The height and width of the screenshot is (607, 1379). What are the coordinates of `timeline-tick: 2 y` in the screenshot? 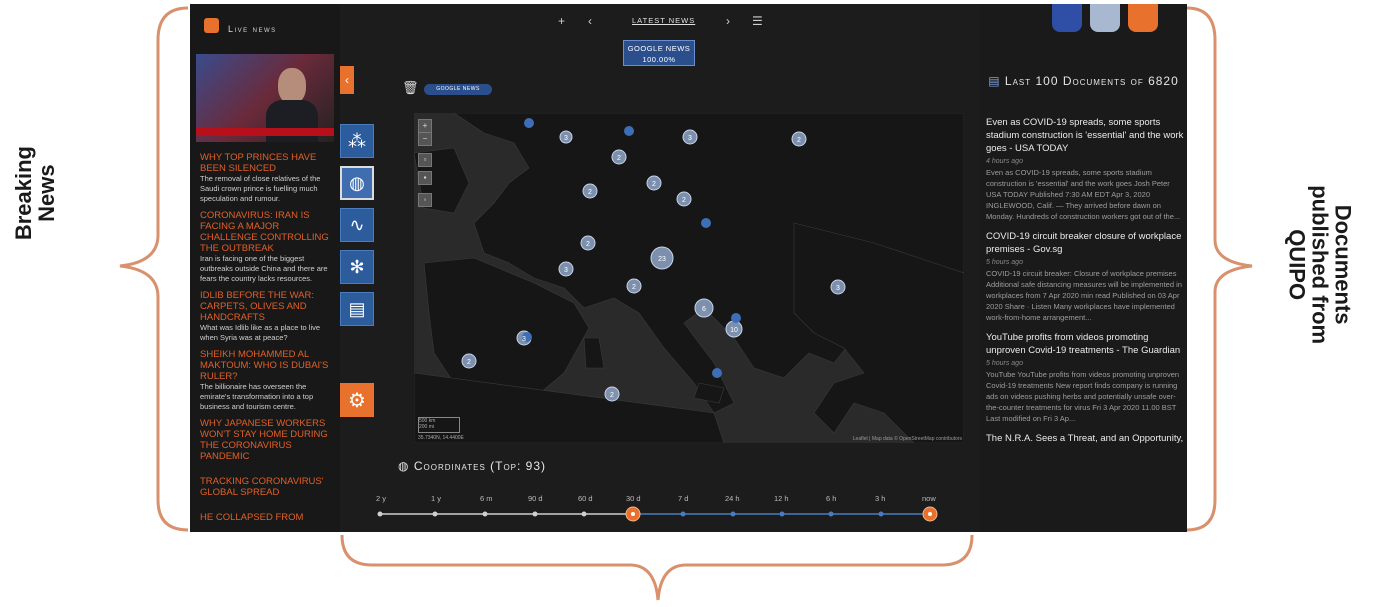 It's located at (381, 498).